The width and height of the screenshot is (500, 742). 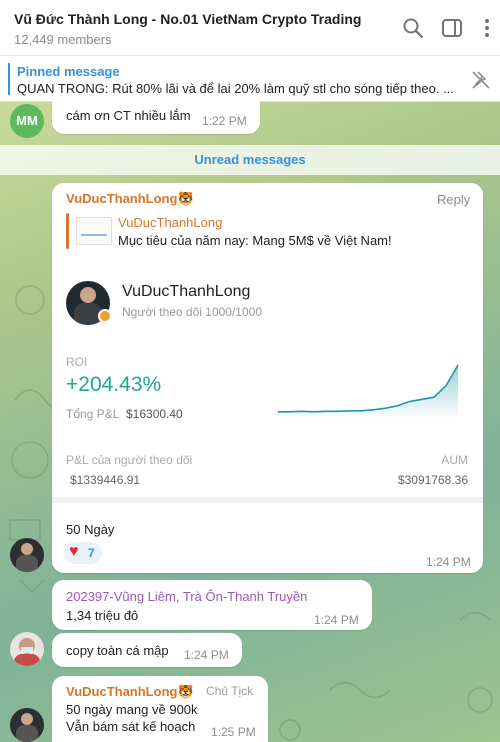 I want to click on unread-divider: Unread messages, so click(x=250, y=160).